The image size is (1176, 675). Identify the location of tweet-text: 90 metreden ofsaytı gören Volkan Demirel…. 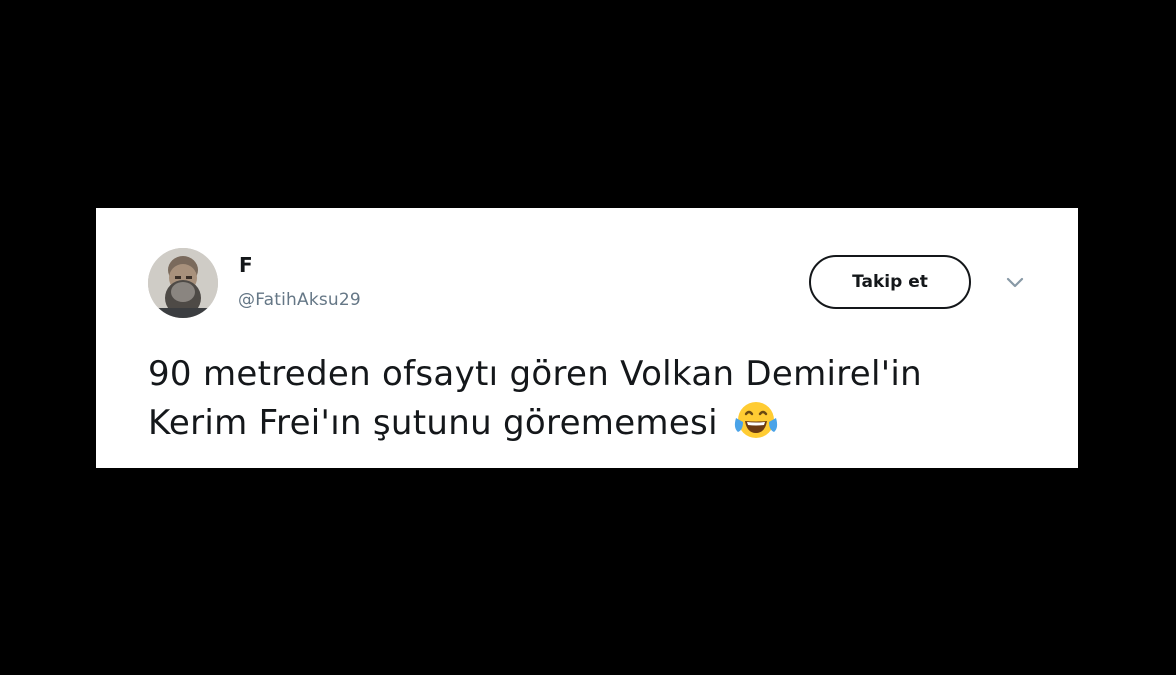
(598, 398).